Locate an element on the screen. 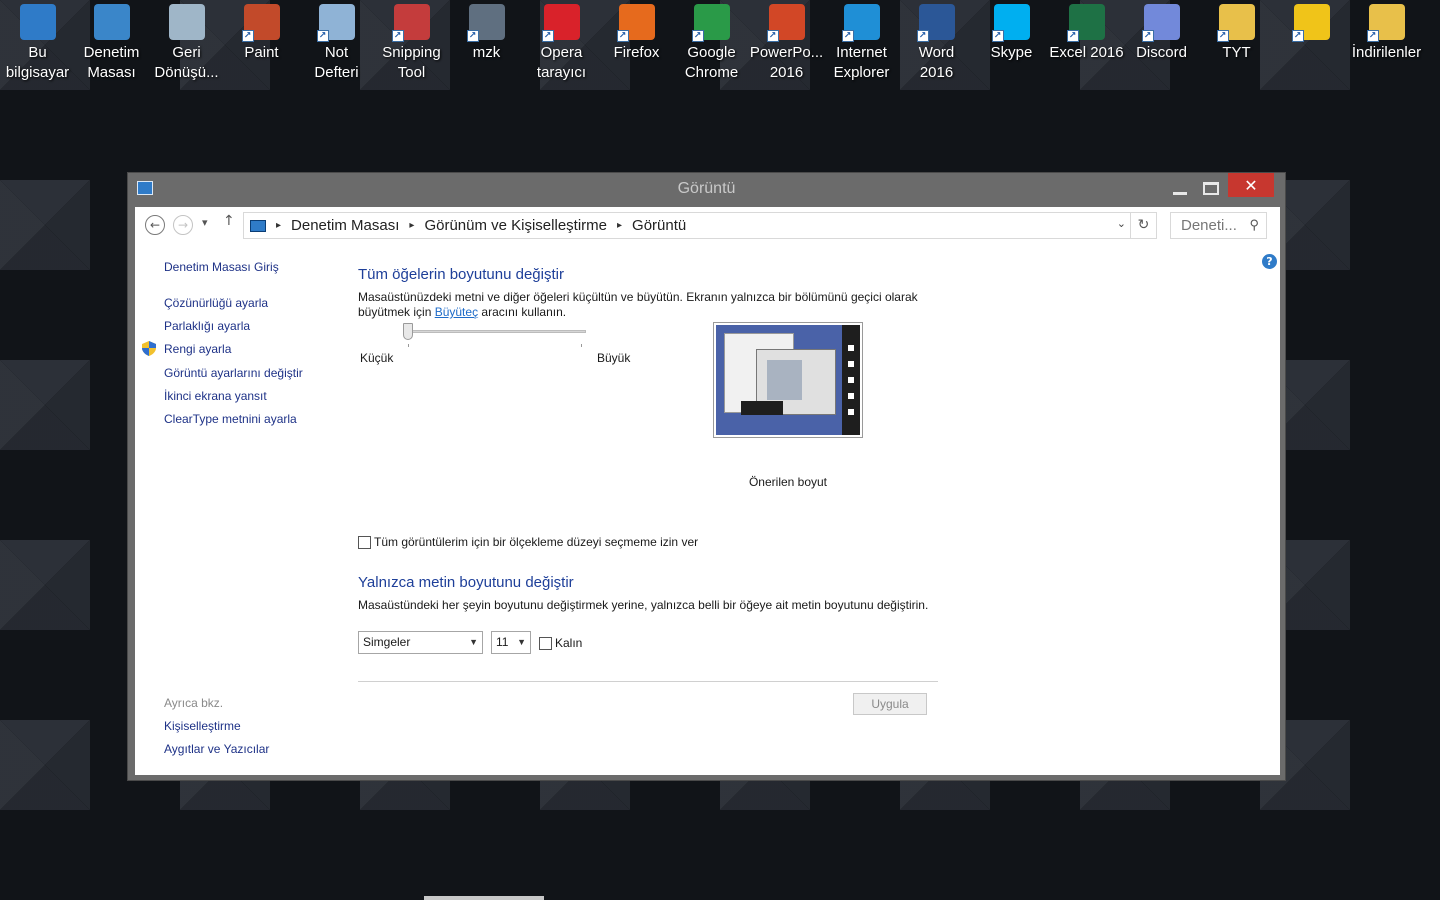  desktop-icon: ↗ mzk is located at coordinates (486, 46).